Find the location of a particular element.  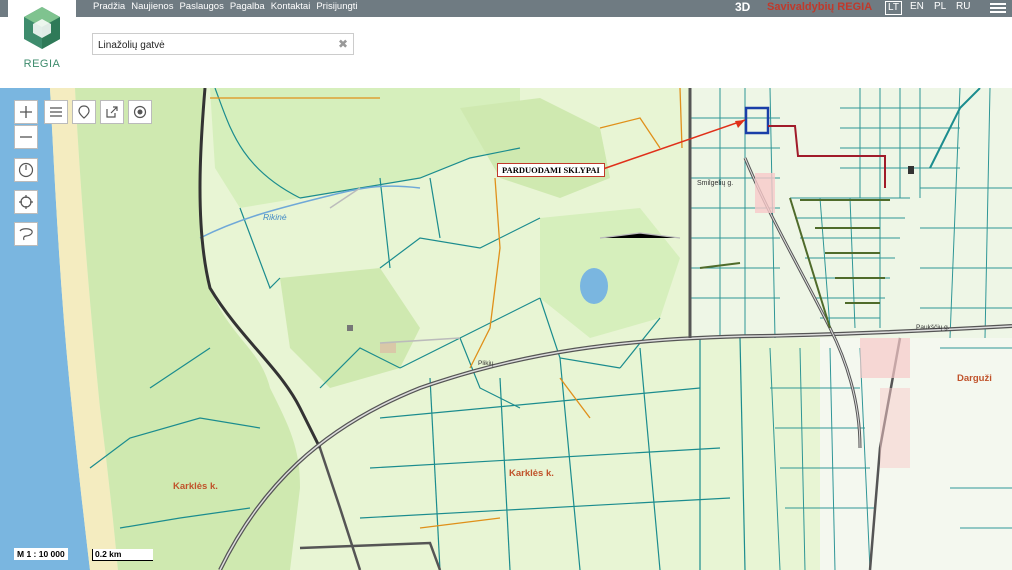

lang-ru: RU is located at coordinates (963, 8).